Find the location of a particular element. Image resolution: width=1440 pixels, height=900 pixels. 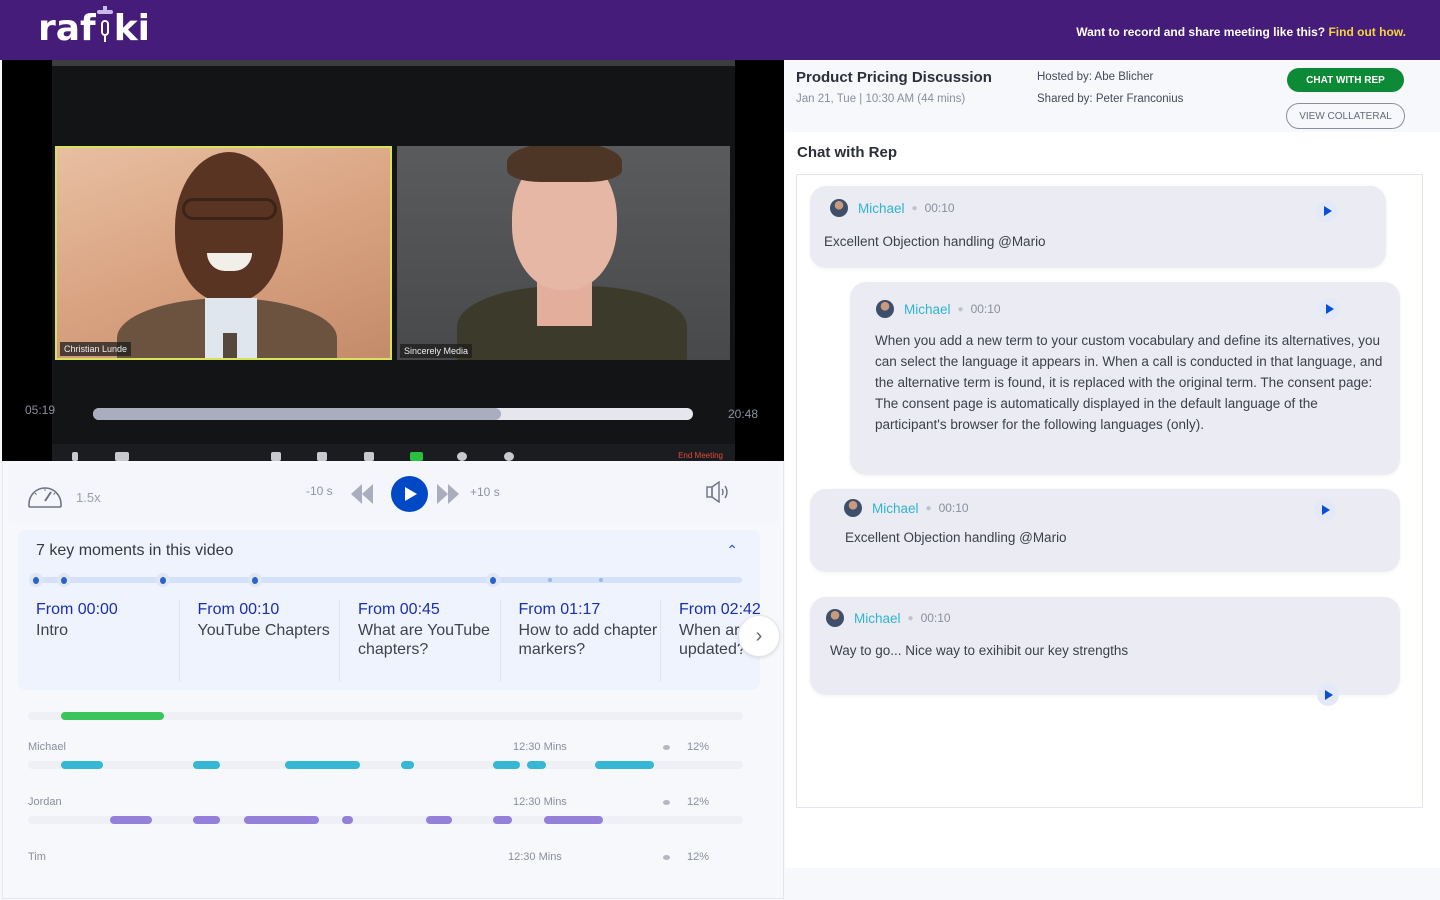

key-moment-time: From 01:17 is located at coordinates (589, 610).